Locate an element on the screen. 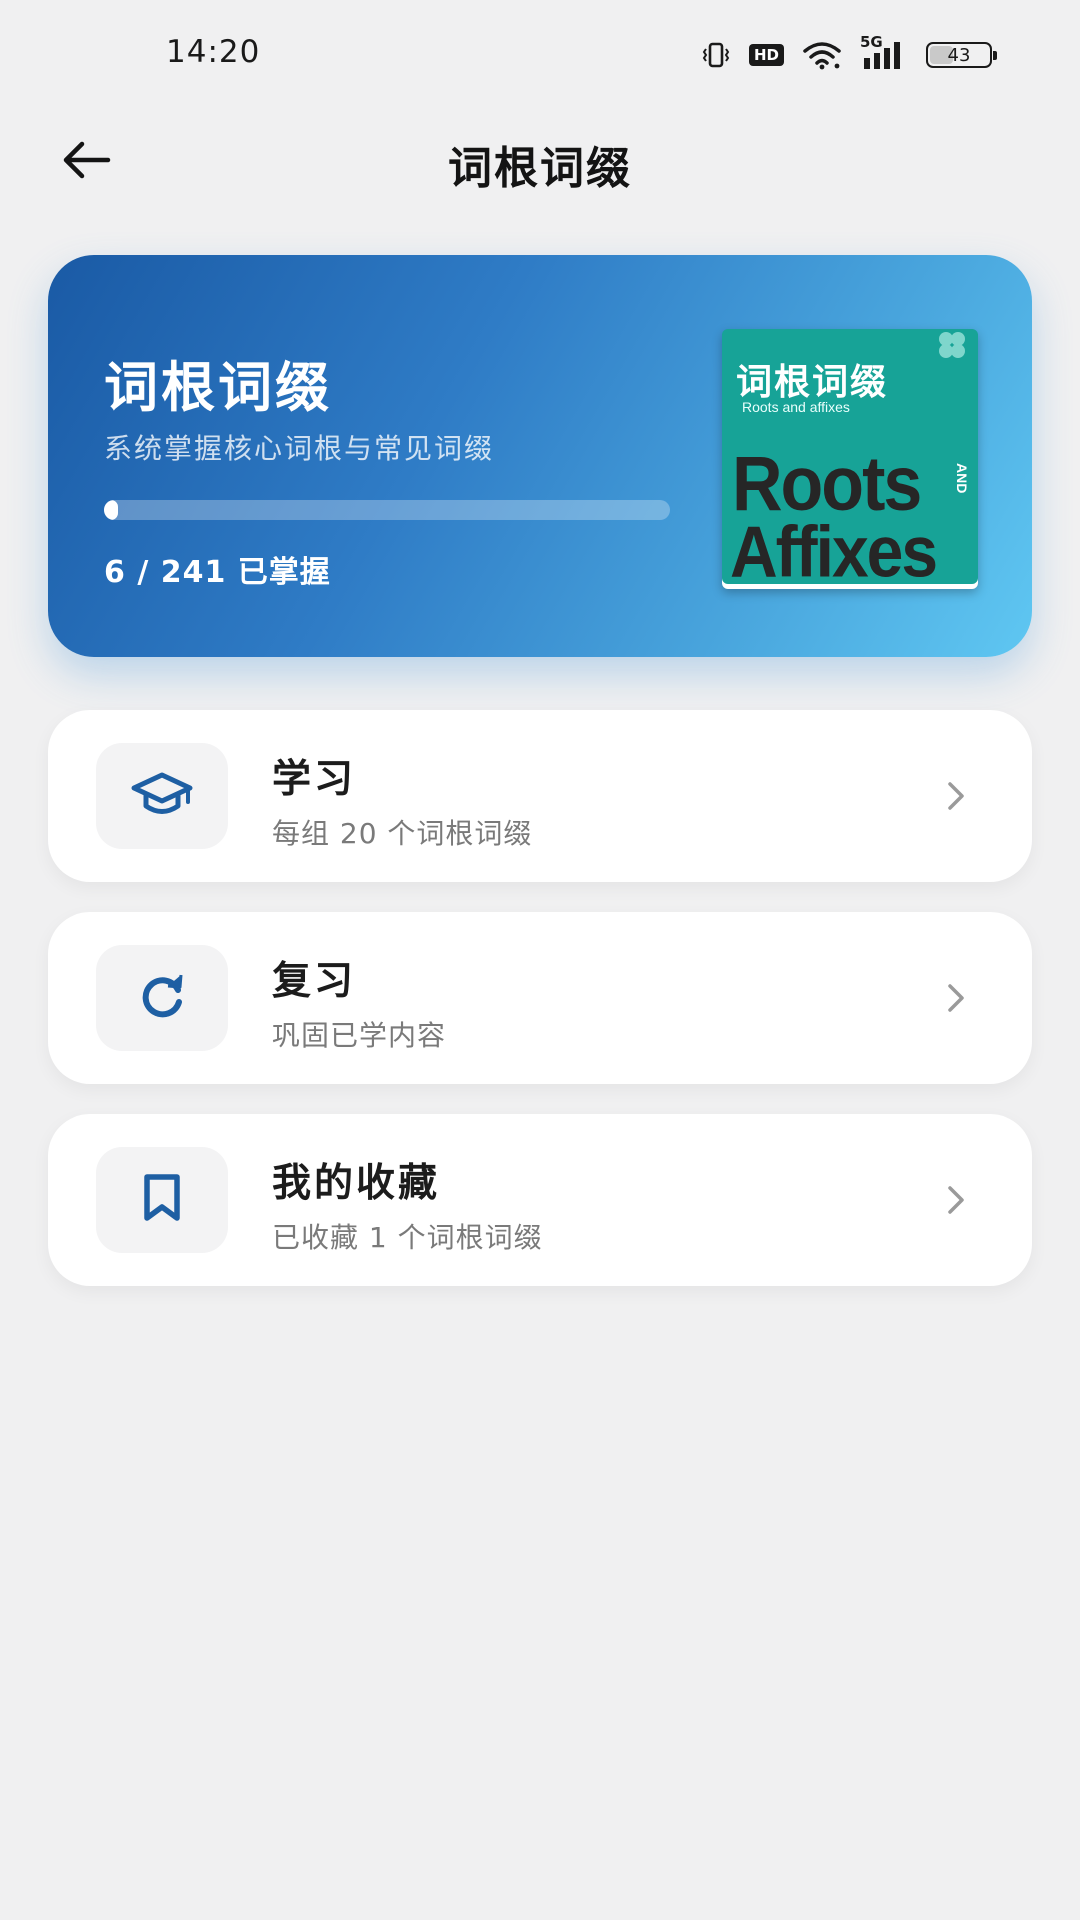  hd-icon: HD is located at coordinates (766, 55).